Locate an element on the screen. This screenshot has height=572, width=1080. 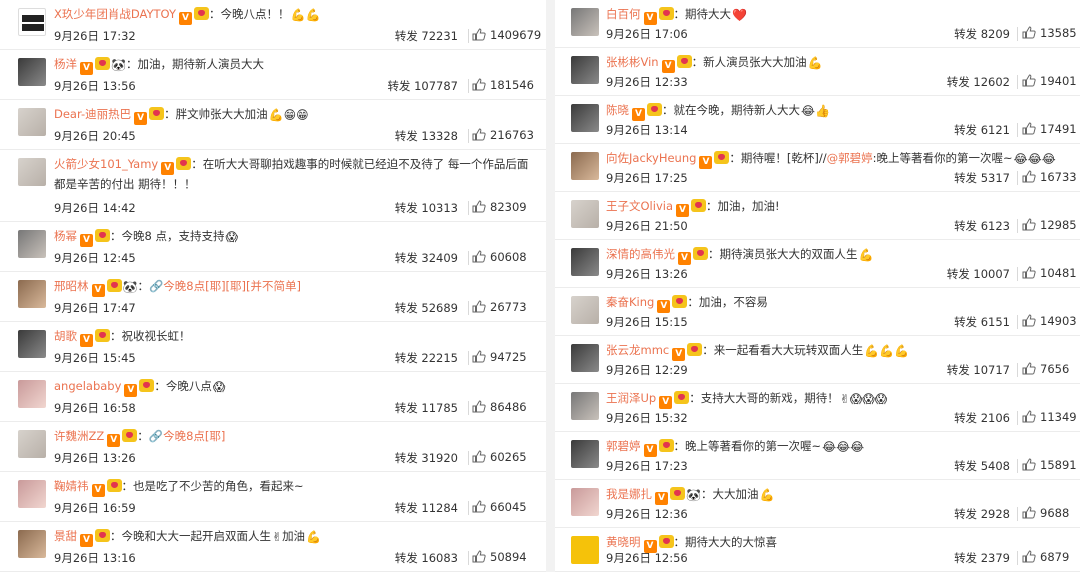
like-button: 9688 is located at coordinates (1045, 513).